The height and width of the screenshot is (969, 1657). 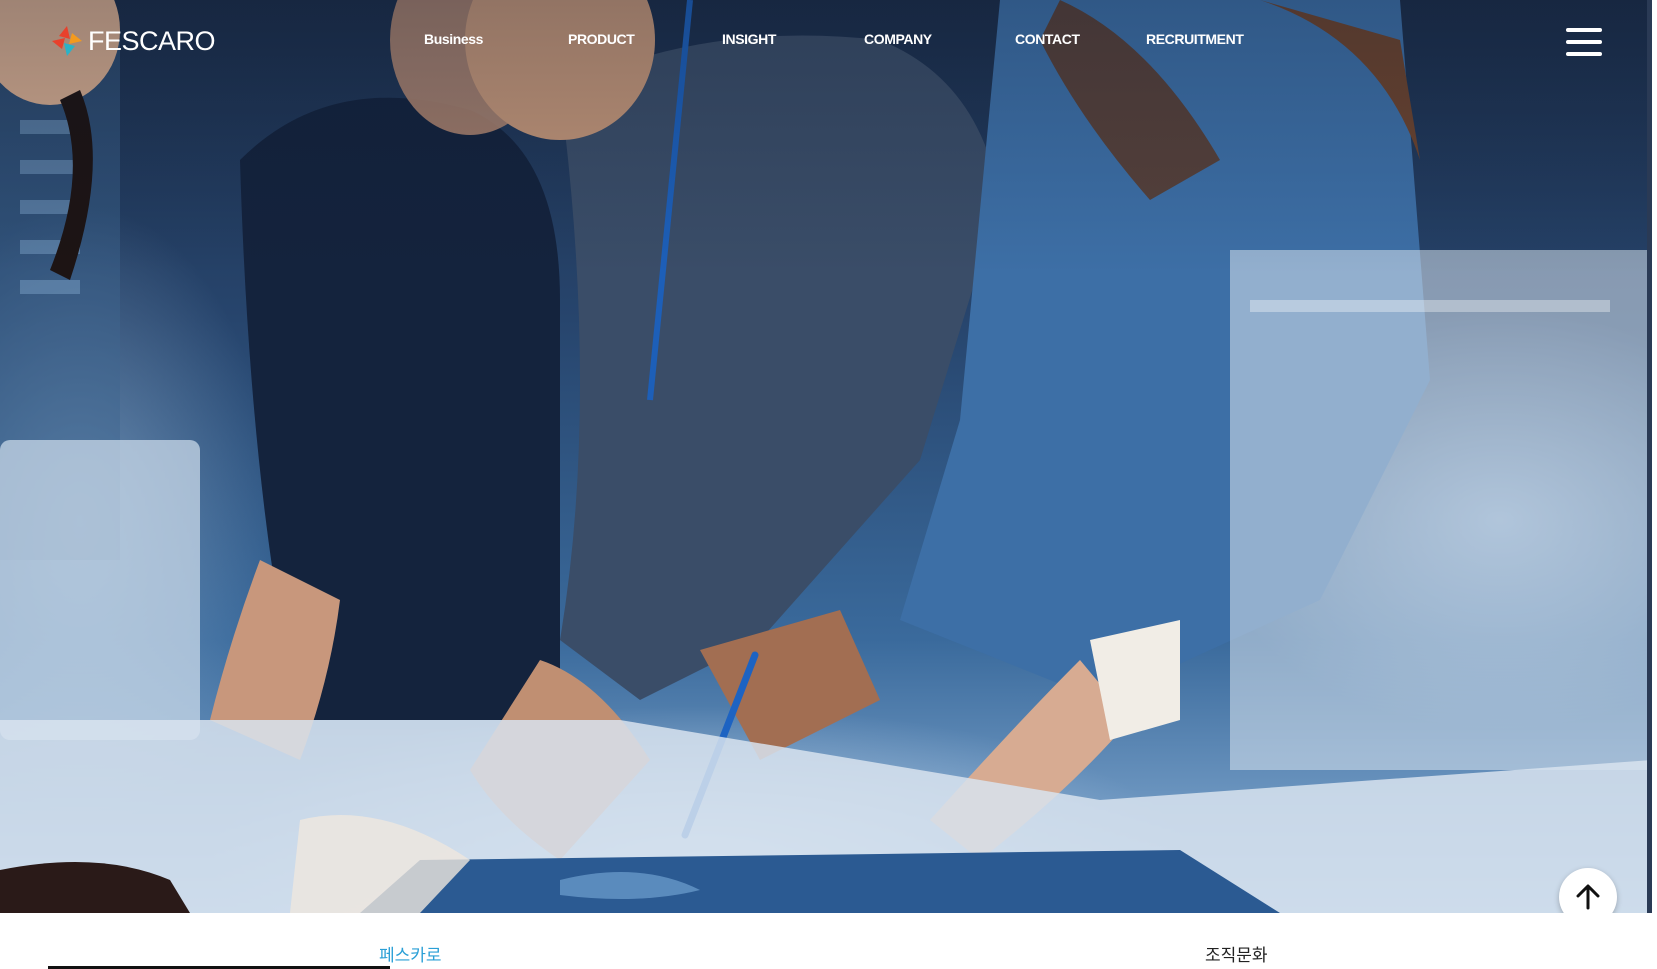 What do you see at coordinates (1195, 39) in the screenshot?
I see `nav-item-recruitment: RECRUITMENT` at bounding box center [1195, 39].